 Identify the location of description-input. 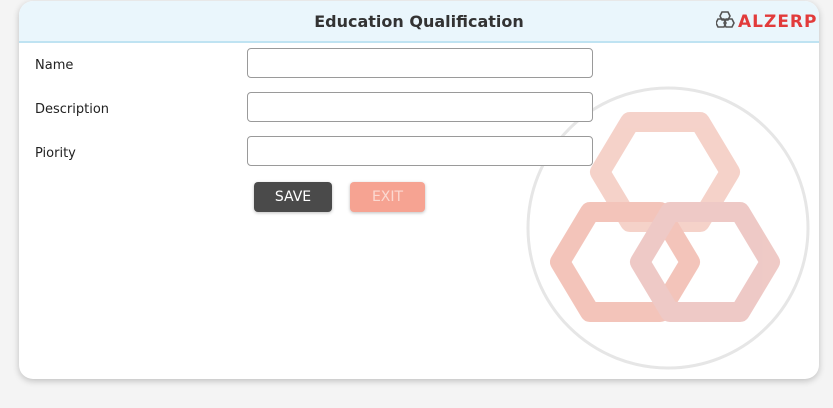
(420, 107).